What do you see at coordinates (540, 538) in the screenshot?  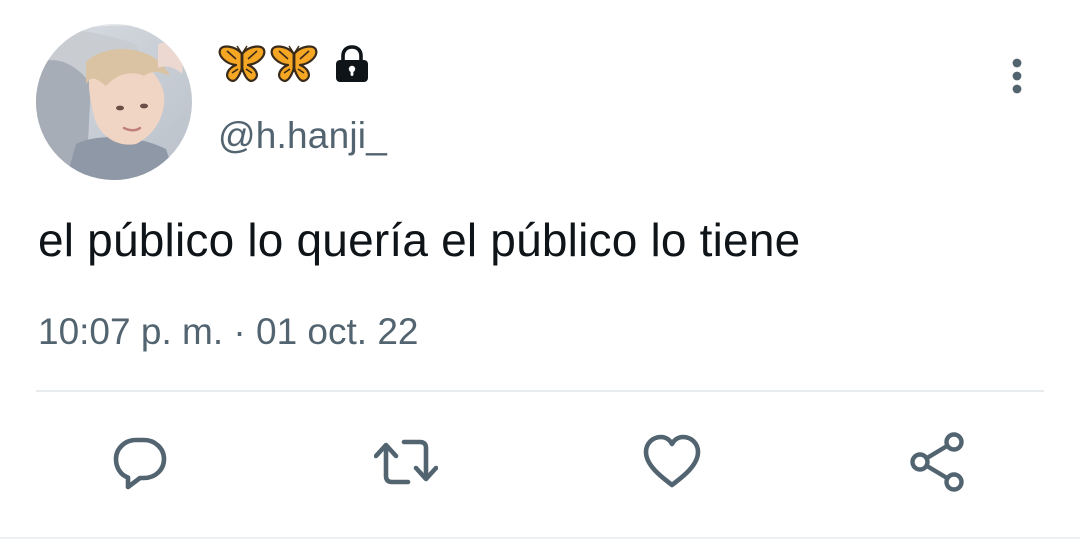 I see `bottom-divider` at bounding box center [540, 538].